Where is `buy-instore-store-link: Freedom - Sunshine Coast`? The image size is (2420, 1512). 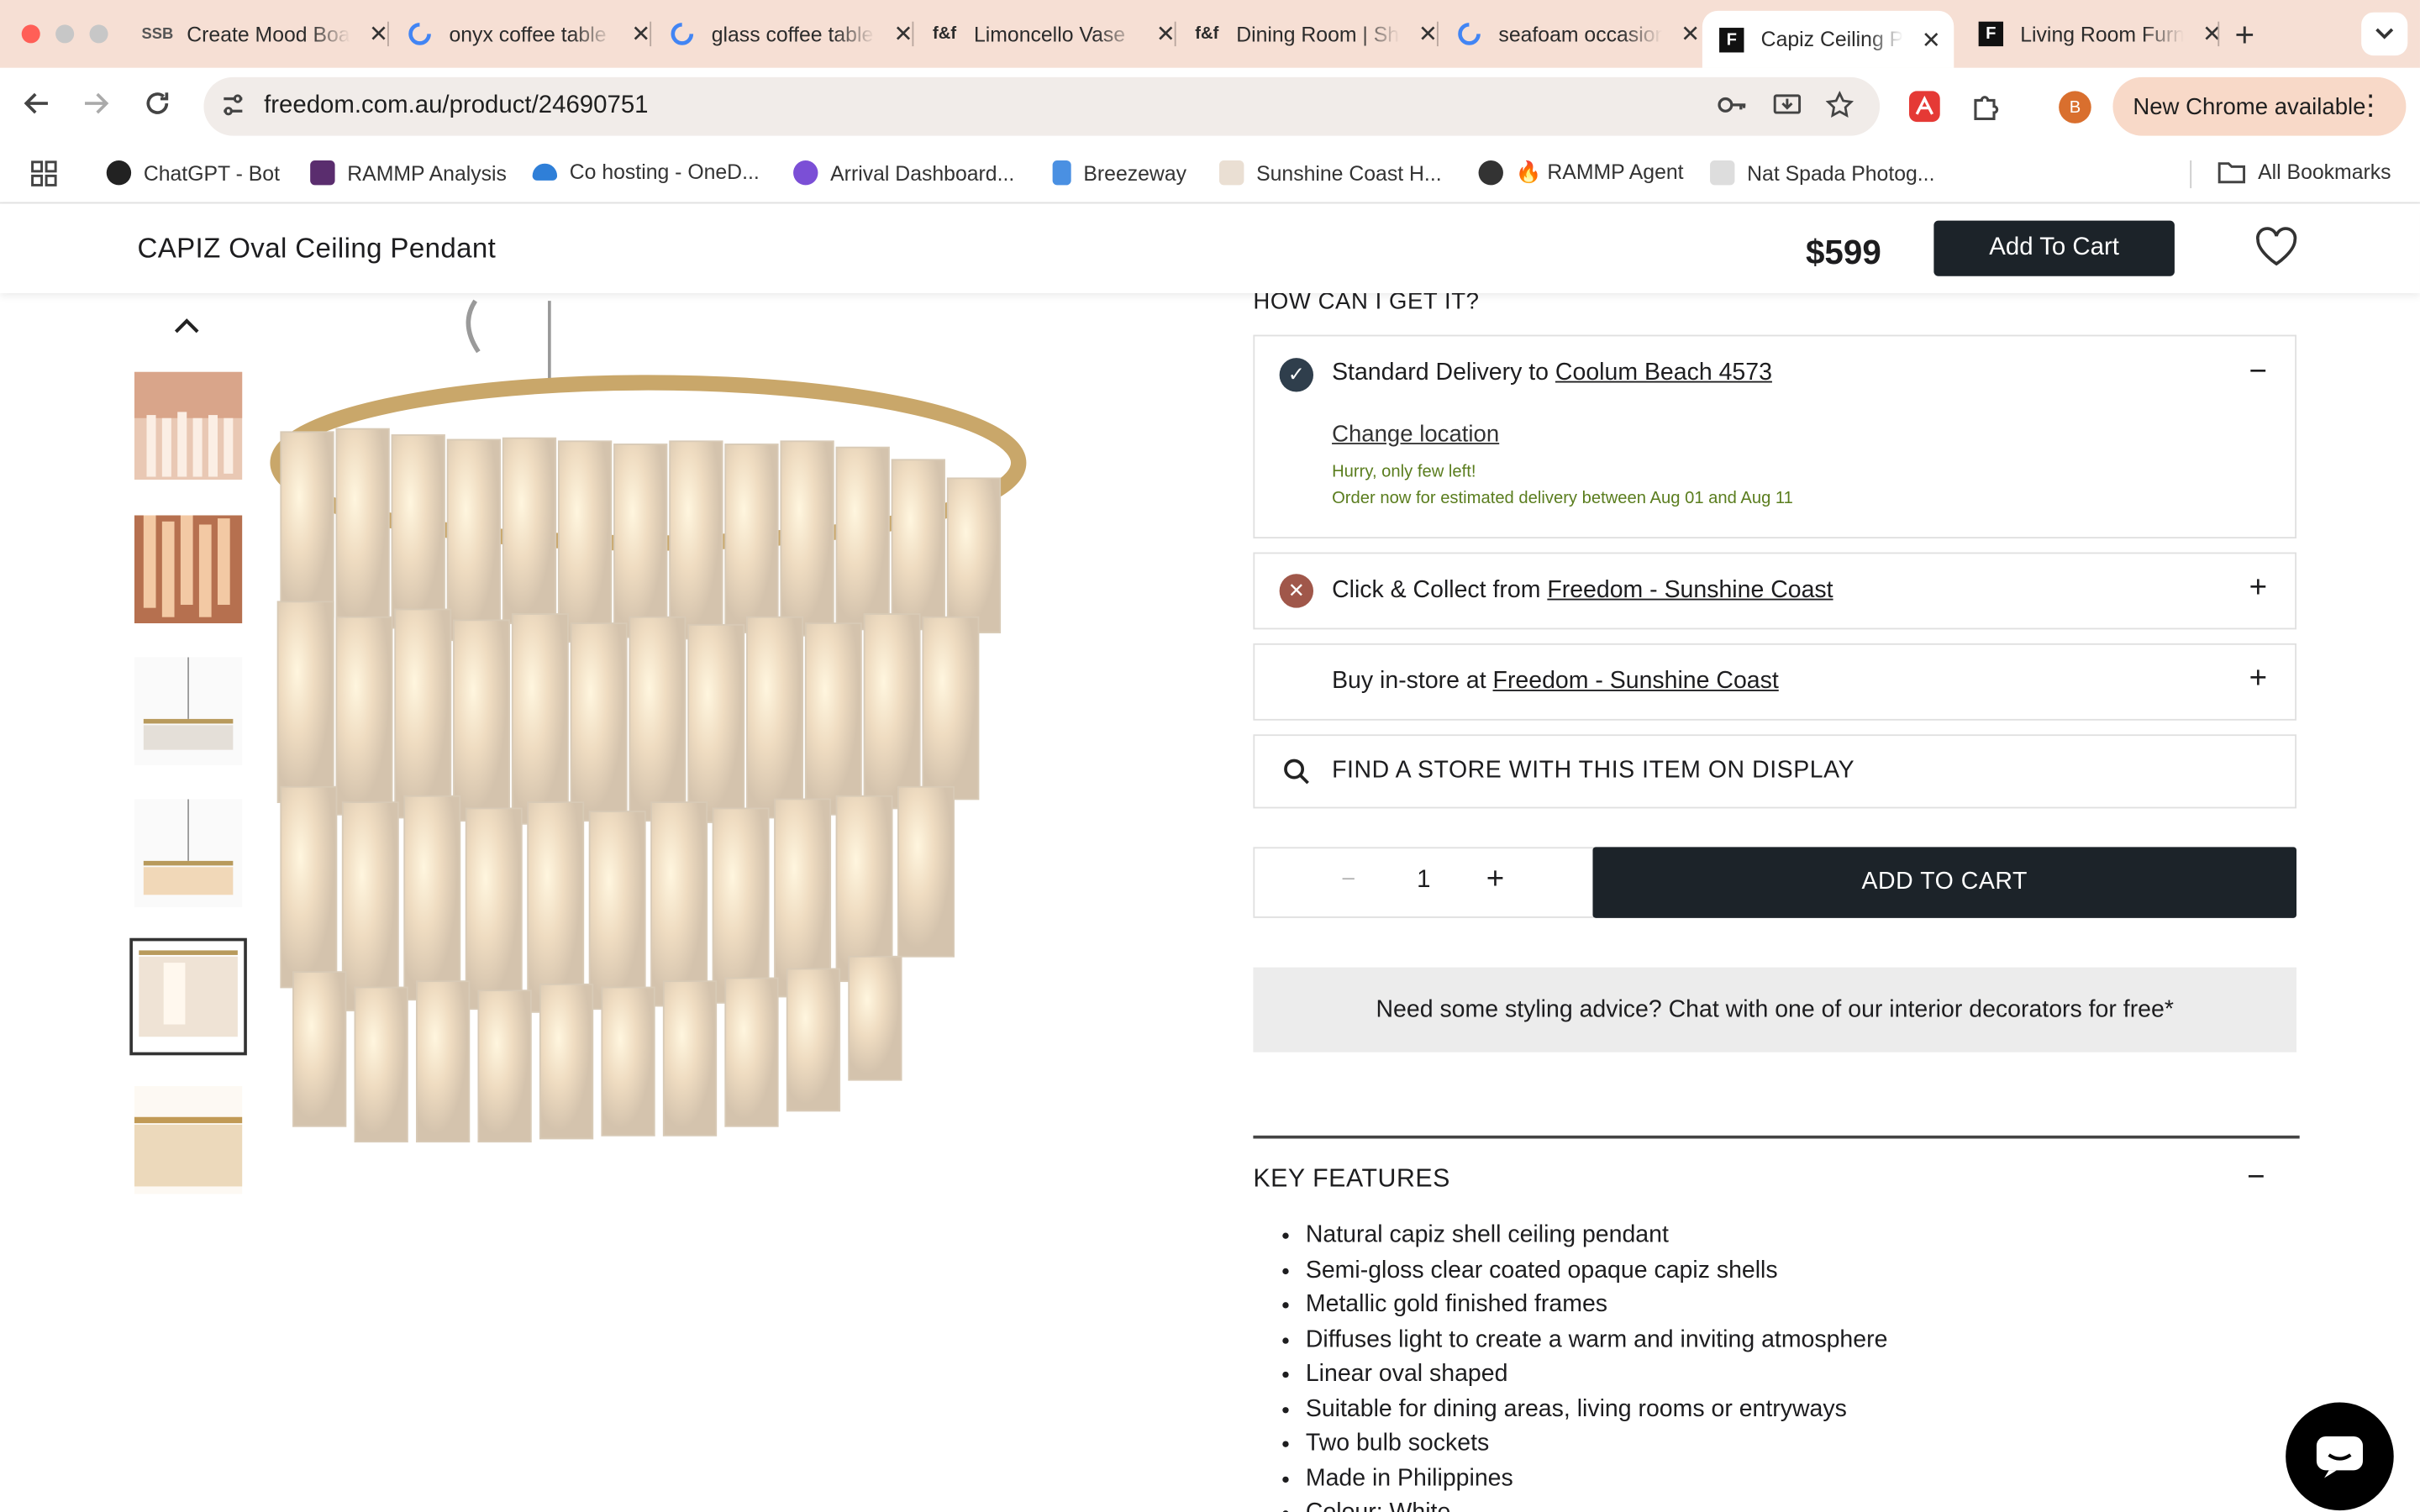
buy-instore-store-link: Freedom - Sunshine Coast is located at coordinates (1636, 681).